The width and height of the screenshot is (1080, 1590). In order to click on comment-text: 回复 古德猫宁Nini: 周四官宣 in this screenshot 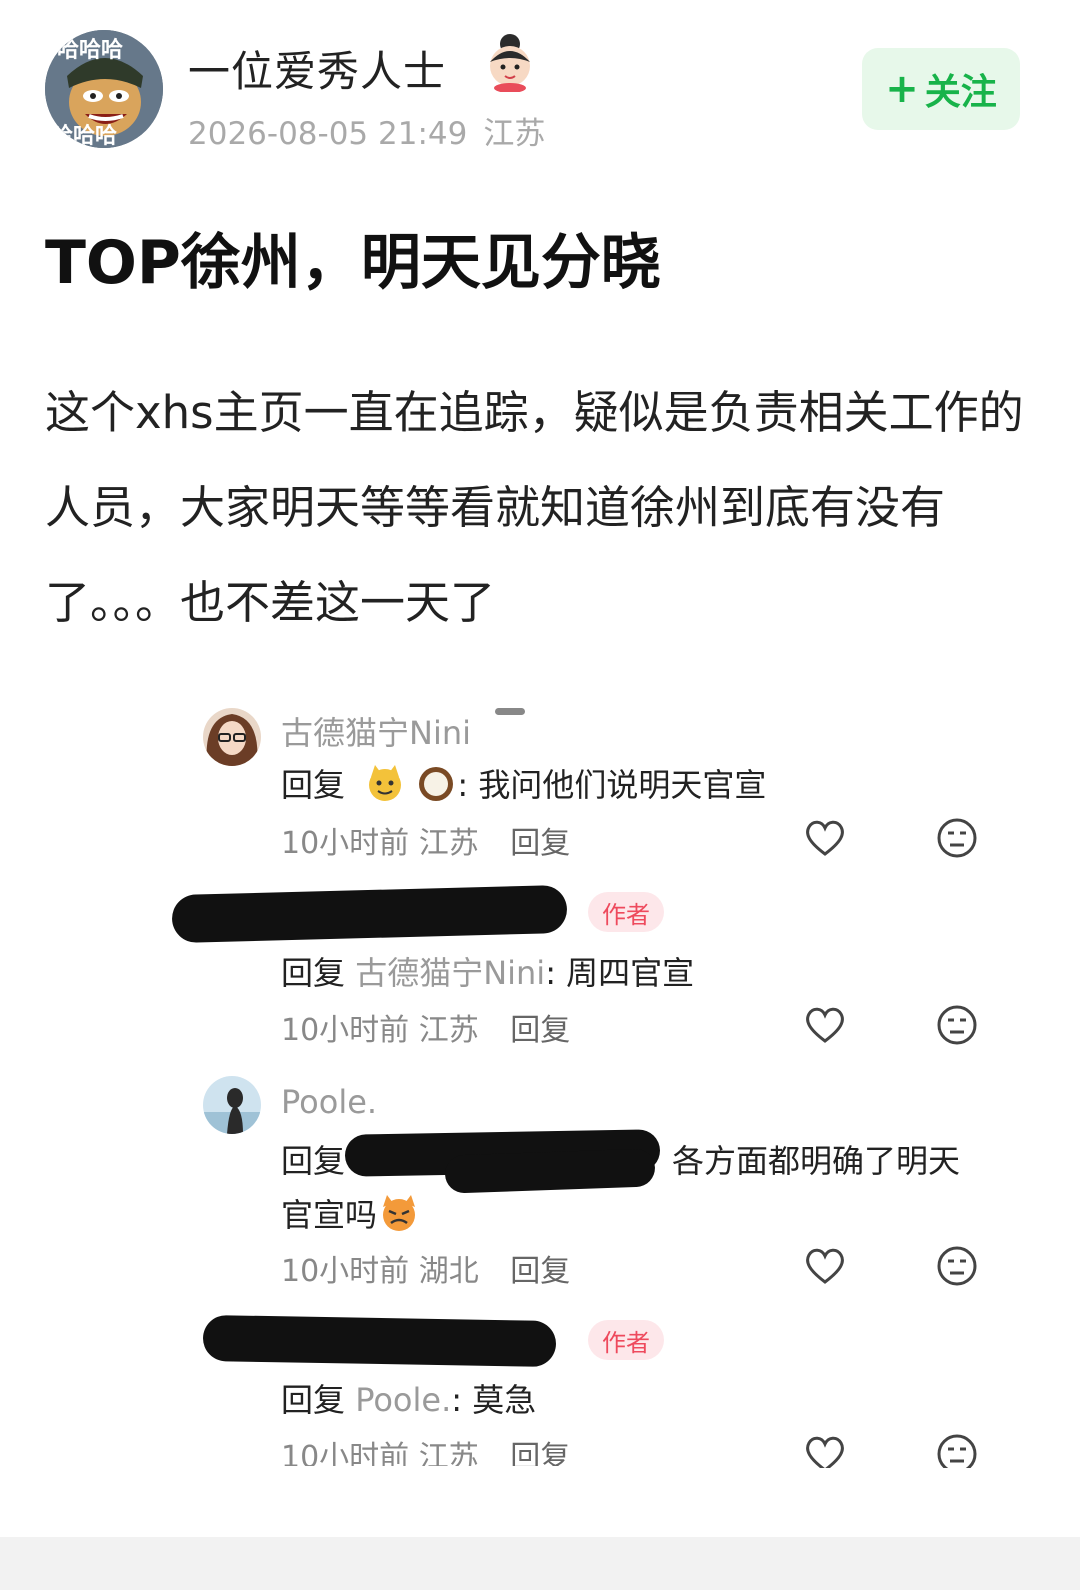, I will do `click(487, 971)`.